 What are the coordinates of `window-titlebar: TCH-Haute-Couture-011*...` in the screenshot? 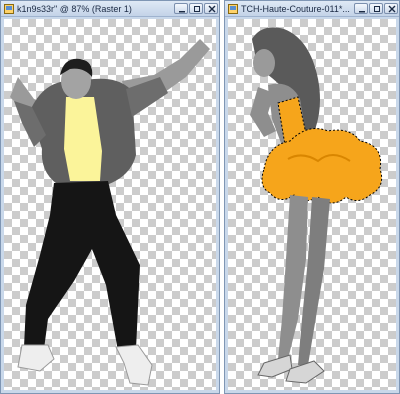 It's located at (312, 9).